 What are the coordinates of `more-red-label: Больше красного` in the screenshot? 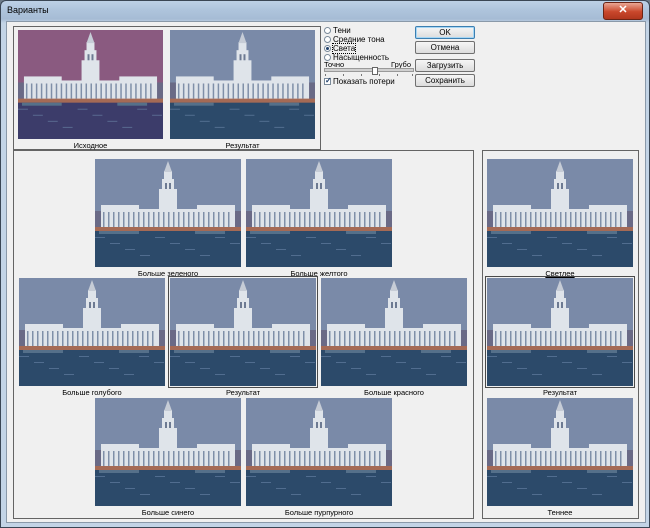 It's located at (394, 392).